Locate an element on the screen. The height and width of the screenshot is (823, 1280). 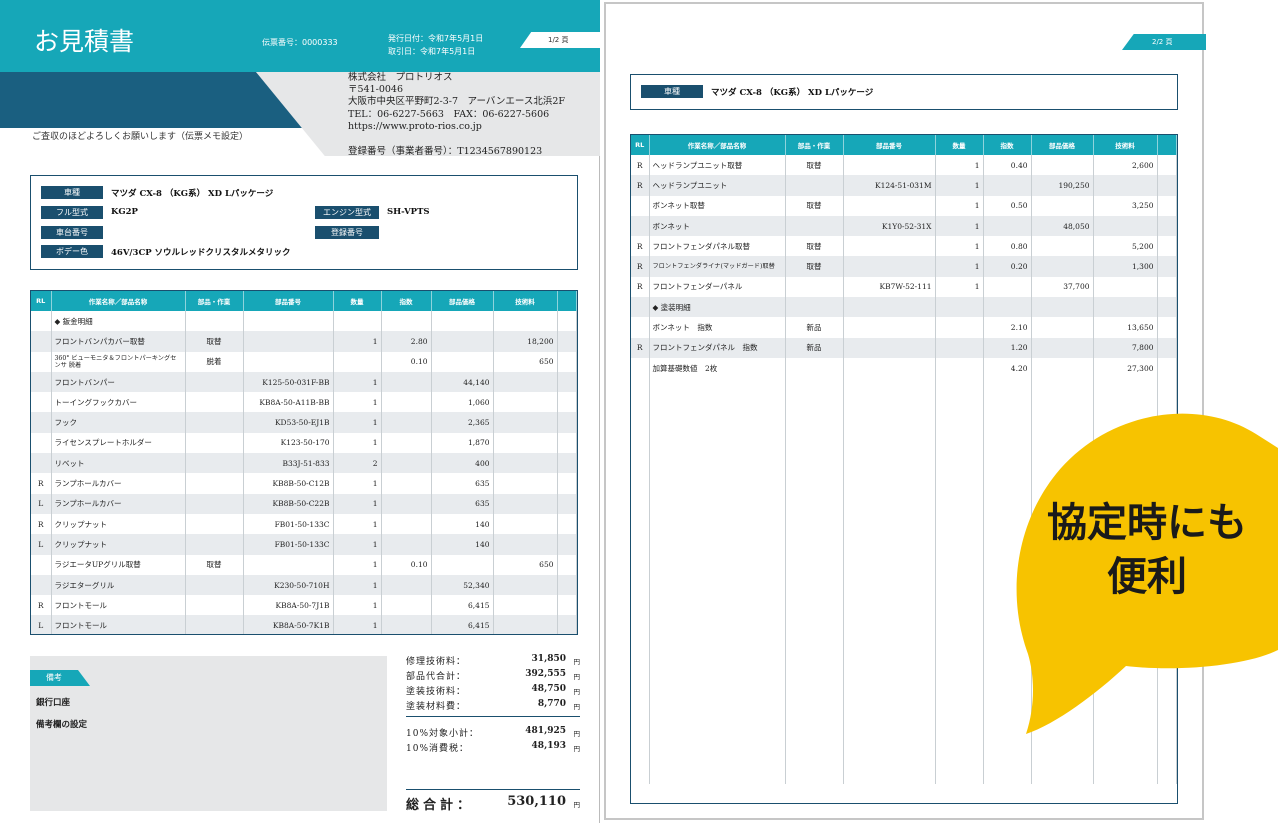
totals-divider is located at coordinates (493, 716).